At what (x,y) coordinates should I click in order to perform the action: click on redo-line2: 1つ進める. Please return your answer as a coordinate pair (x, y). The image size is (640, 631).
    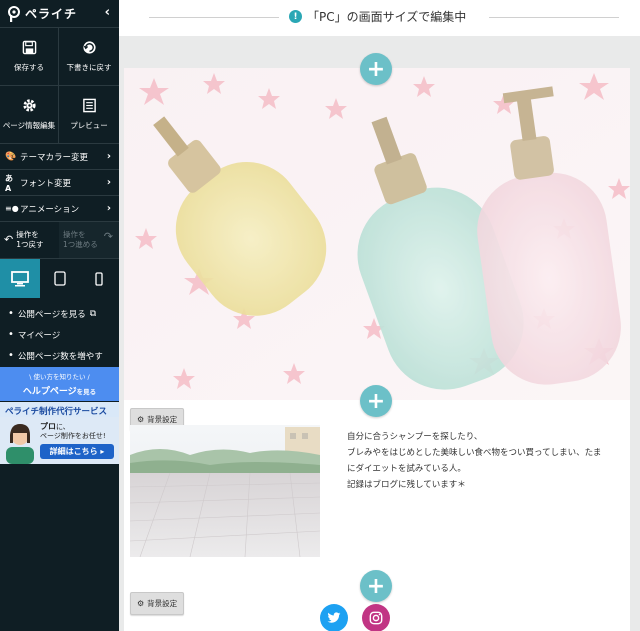
    Looking at the image, I should click on (80, 244).